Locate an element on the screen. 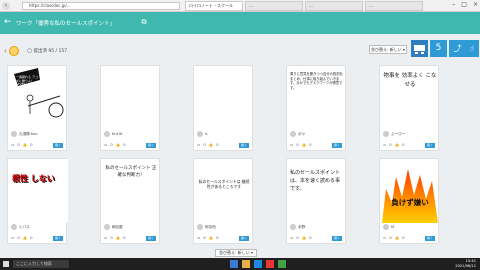  author-name: ぶーびー is located at coordinates (398, 133).